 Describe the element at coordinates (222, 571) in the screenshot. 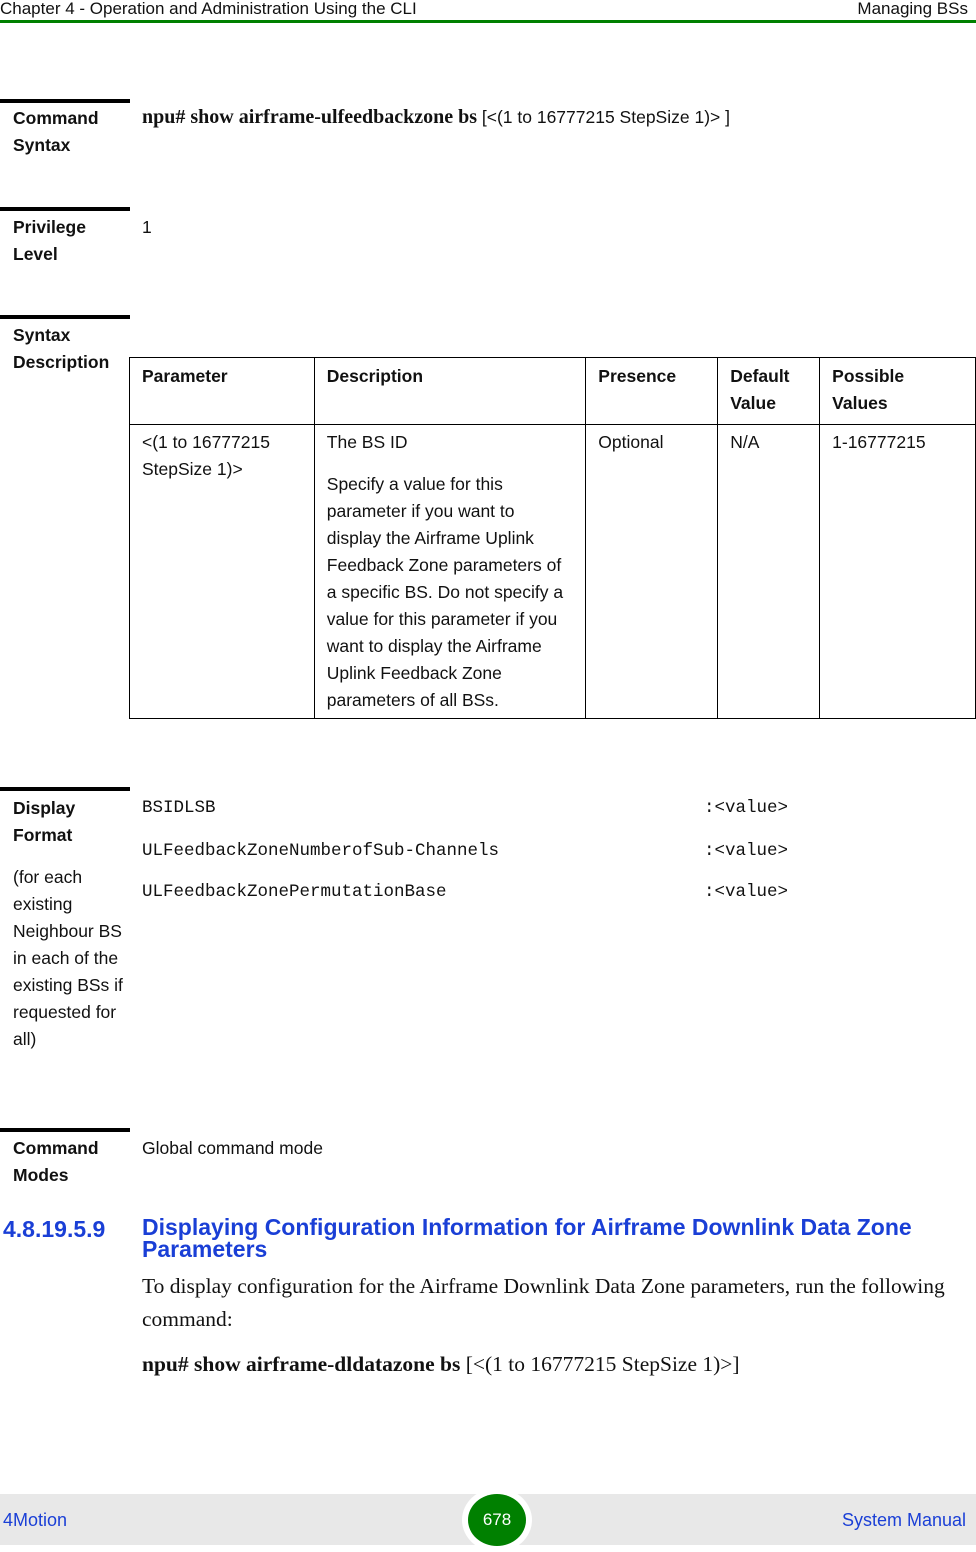

I see `parameter-cell: <(1 to 16777215 StepSize 1)>` at that location.